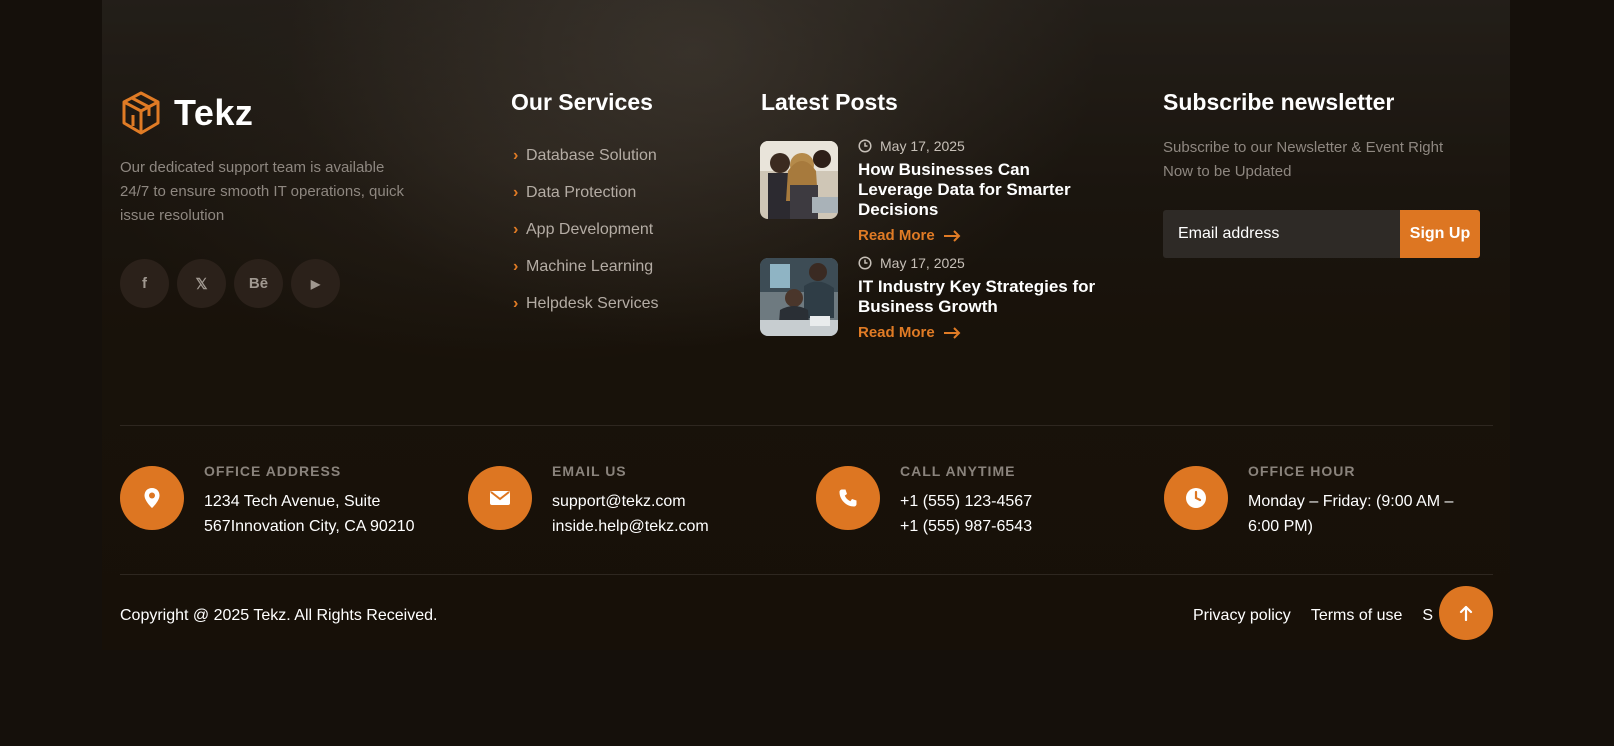 This screenshot has height=746, width=1614. Describe the element at coordinates (630, 501) in the screenshot. I see `email-link: support@tekz.com` at that location.